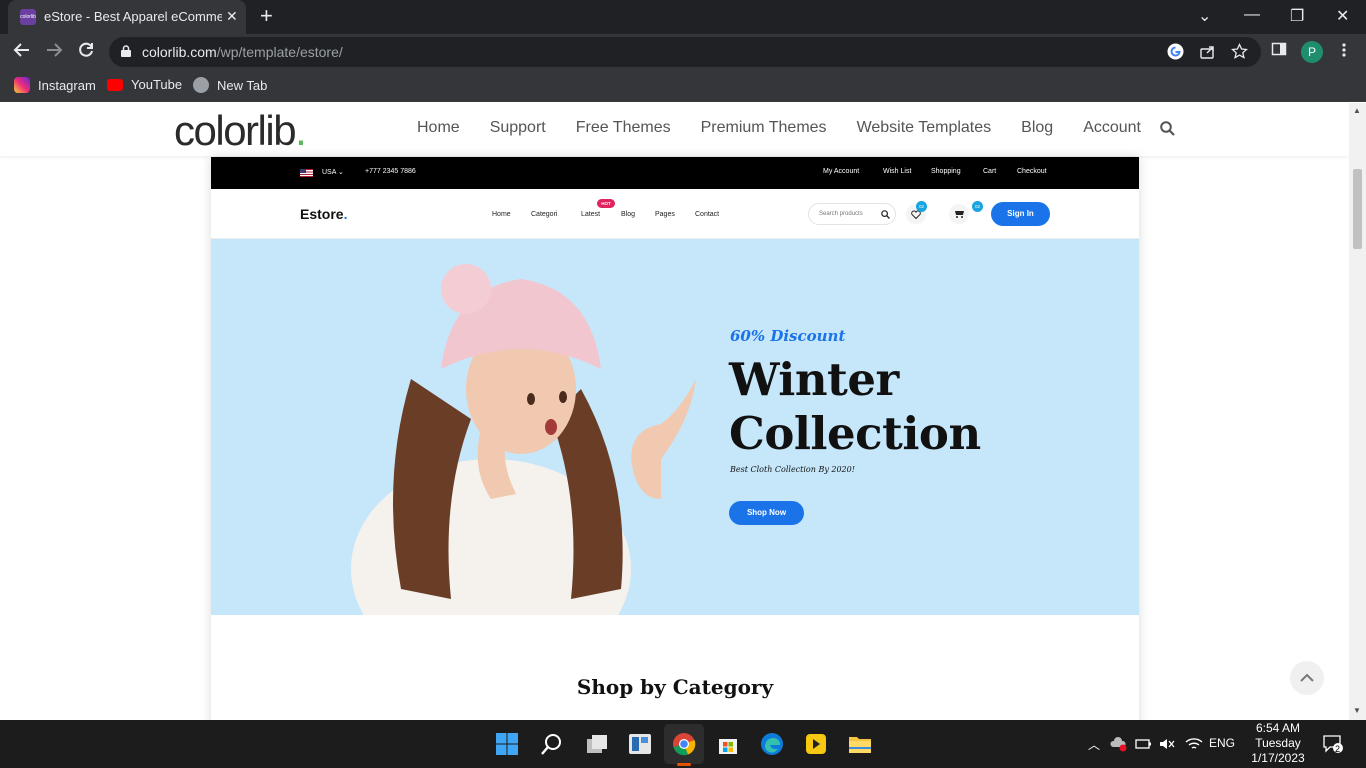 This screenshot has height=768, width=1366. Describe the element at coordinates (1239, 53) in the screenshot. I see `bookmark-star-icon` at that location.